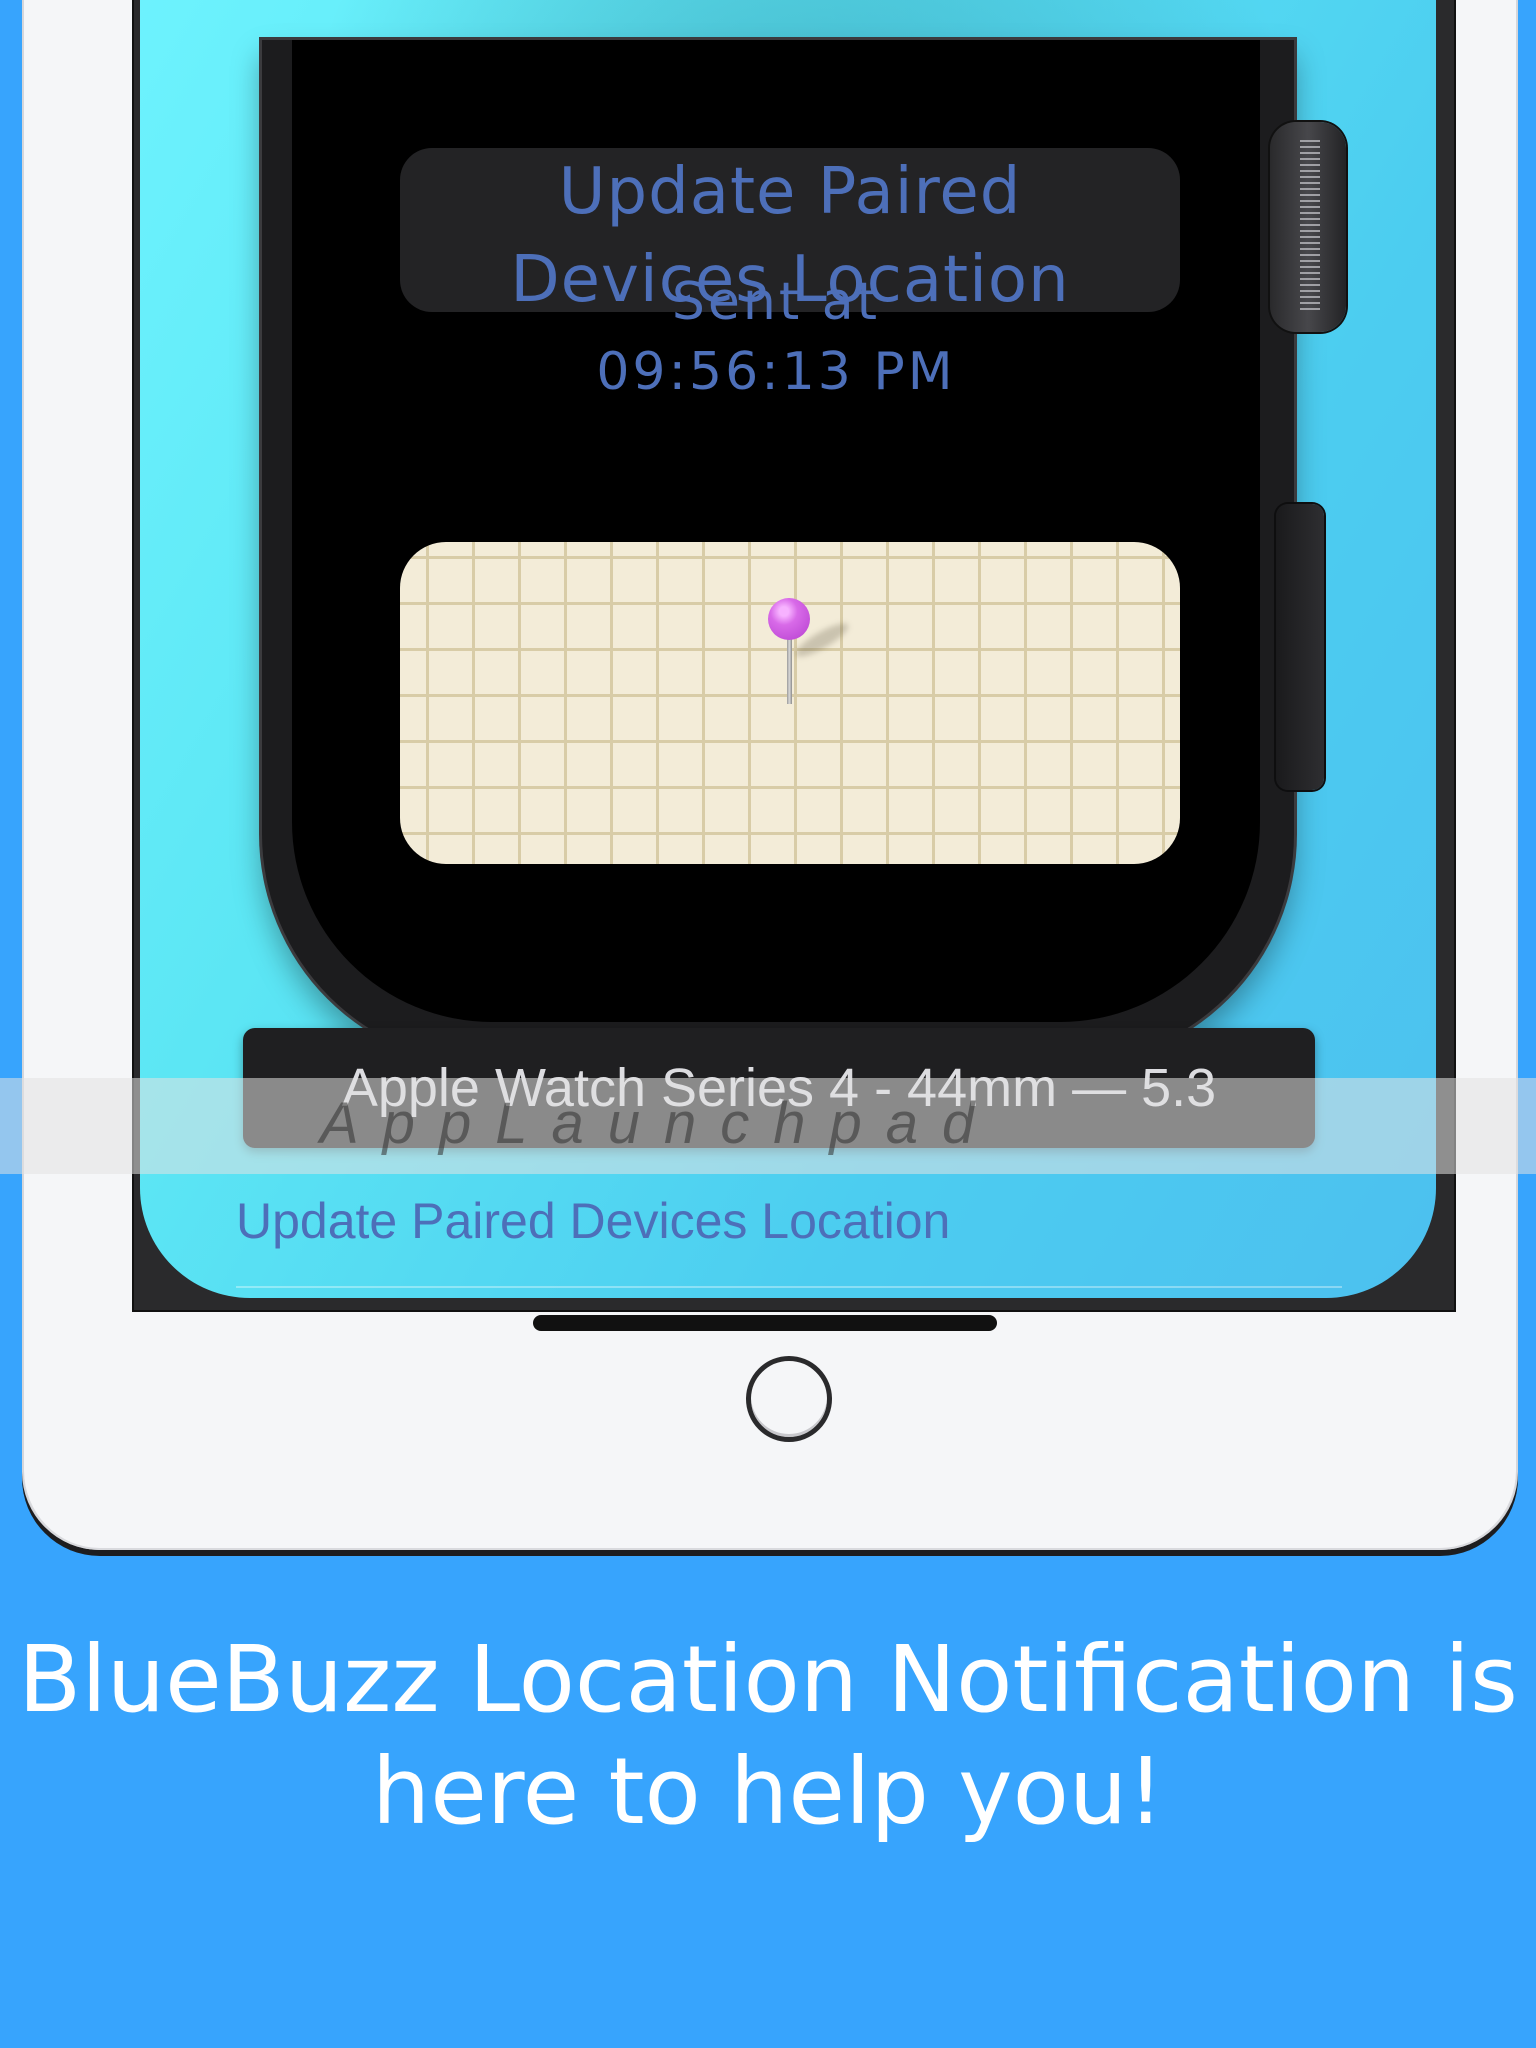 The height and width of the screenshot is (2048, 1536). What do you see at coordinates (659, 1123) in the screenshot?
I see `watermark: AppLaunchpad` at bounding box center [659, 1123].